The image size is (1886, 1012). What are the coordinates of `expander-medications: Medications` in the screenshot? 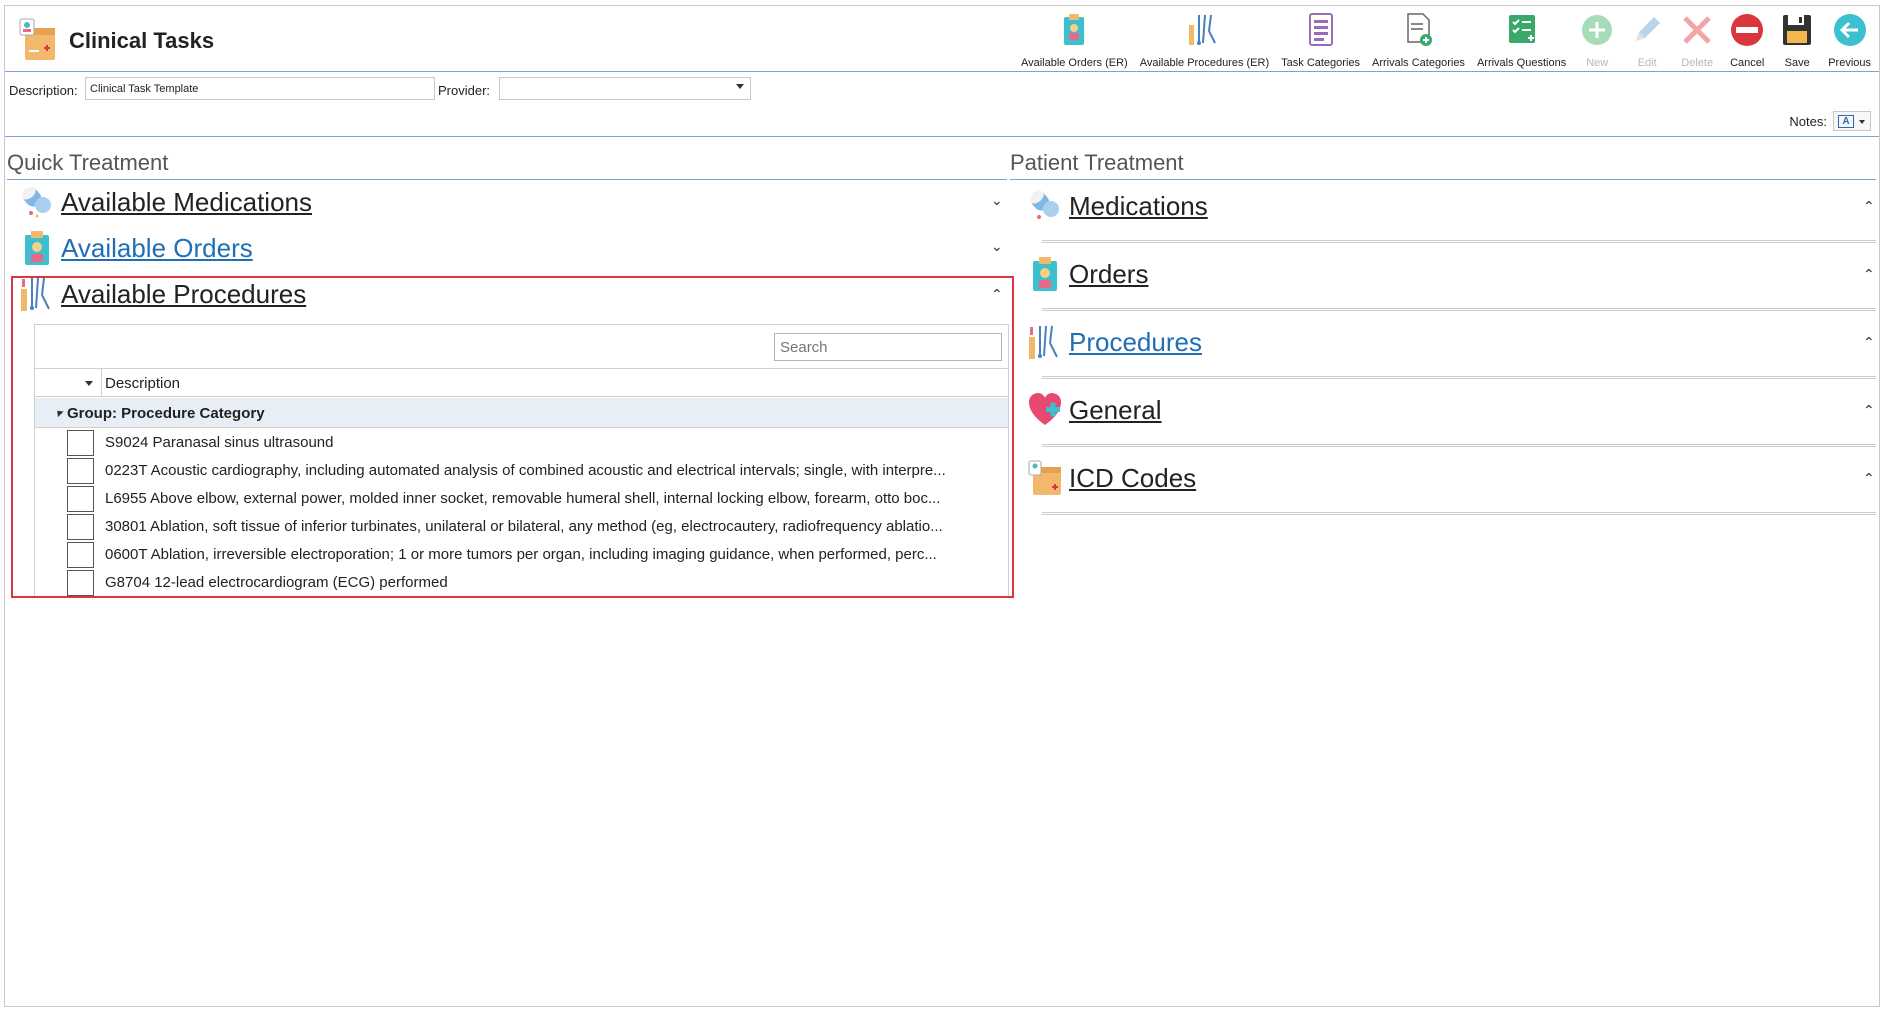 It's located at (1117, 206).